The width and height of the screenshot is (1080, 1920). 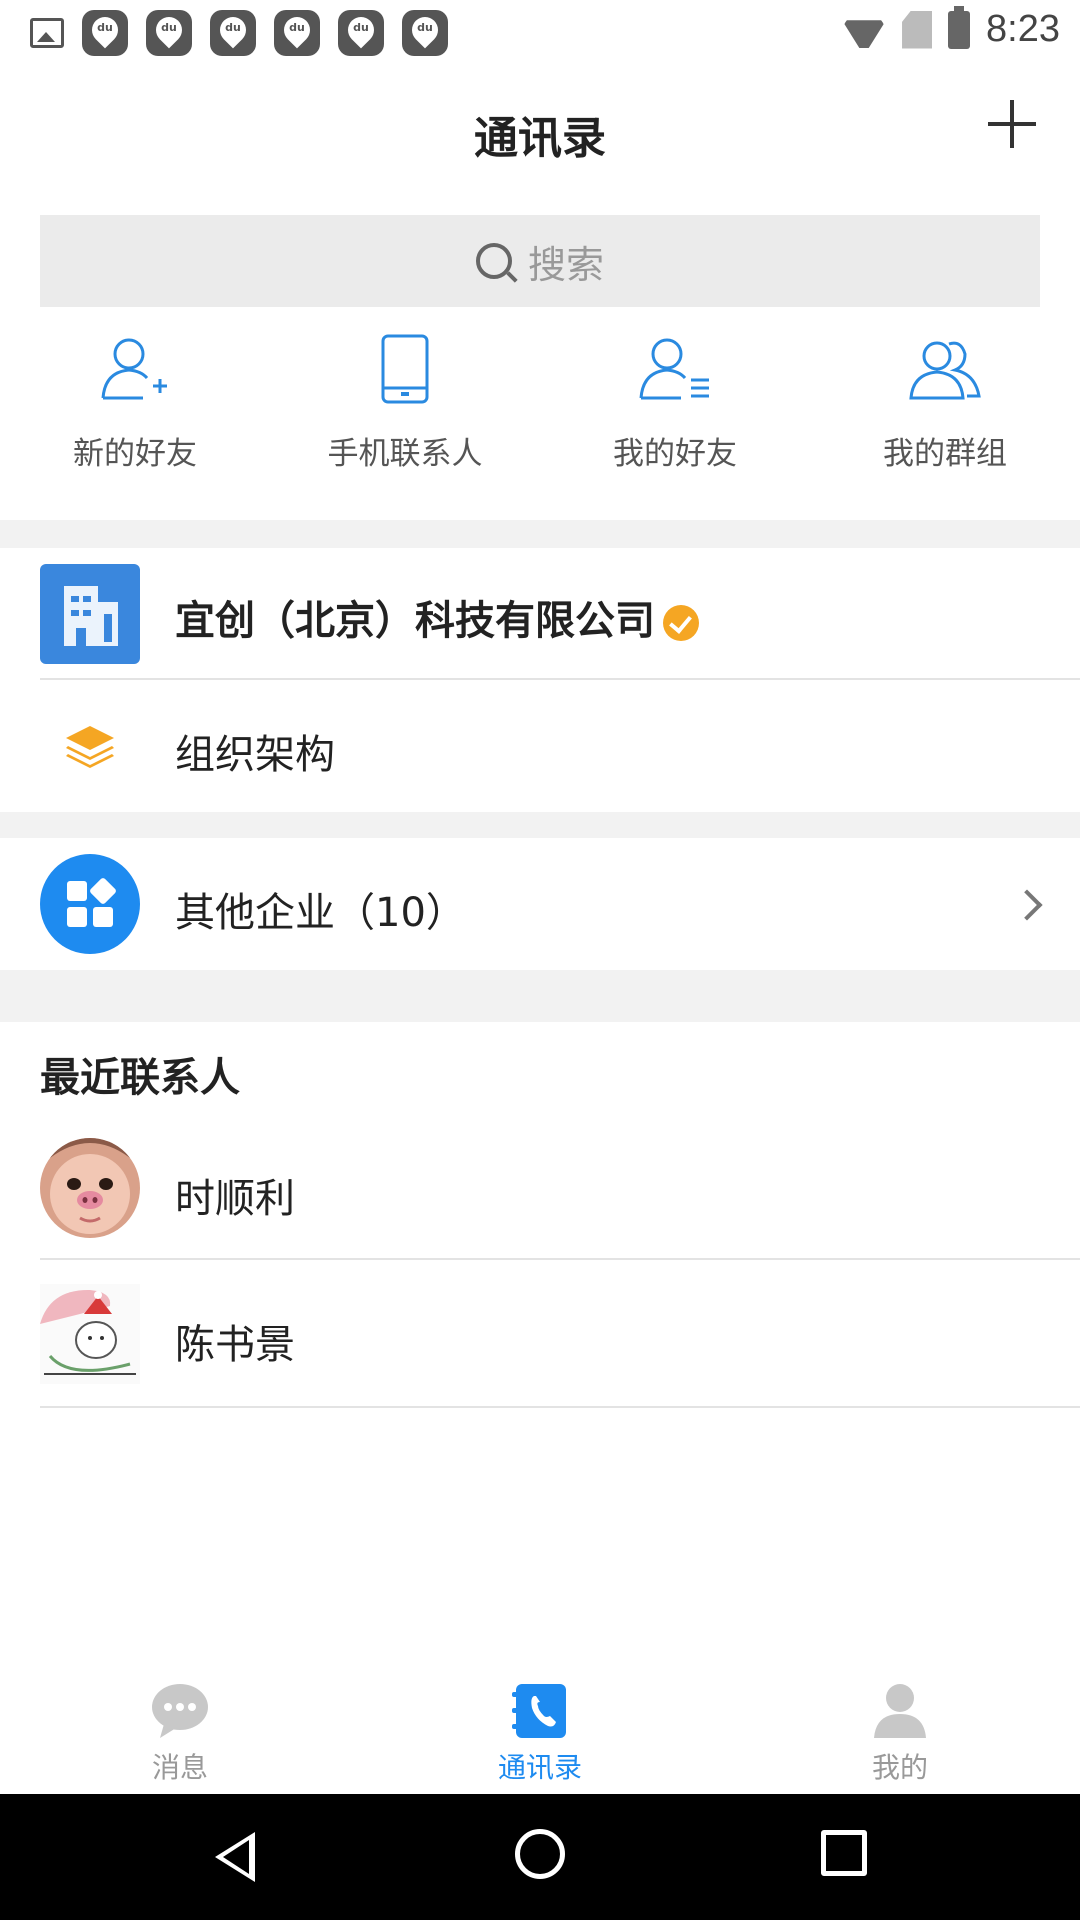 I want to click on system-status: 8:23, so click(x=951, y=28).